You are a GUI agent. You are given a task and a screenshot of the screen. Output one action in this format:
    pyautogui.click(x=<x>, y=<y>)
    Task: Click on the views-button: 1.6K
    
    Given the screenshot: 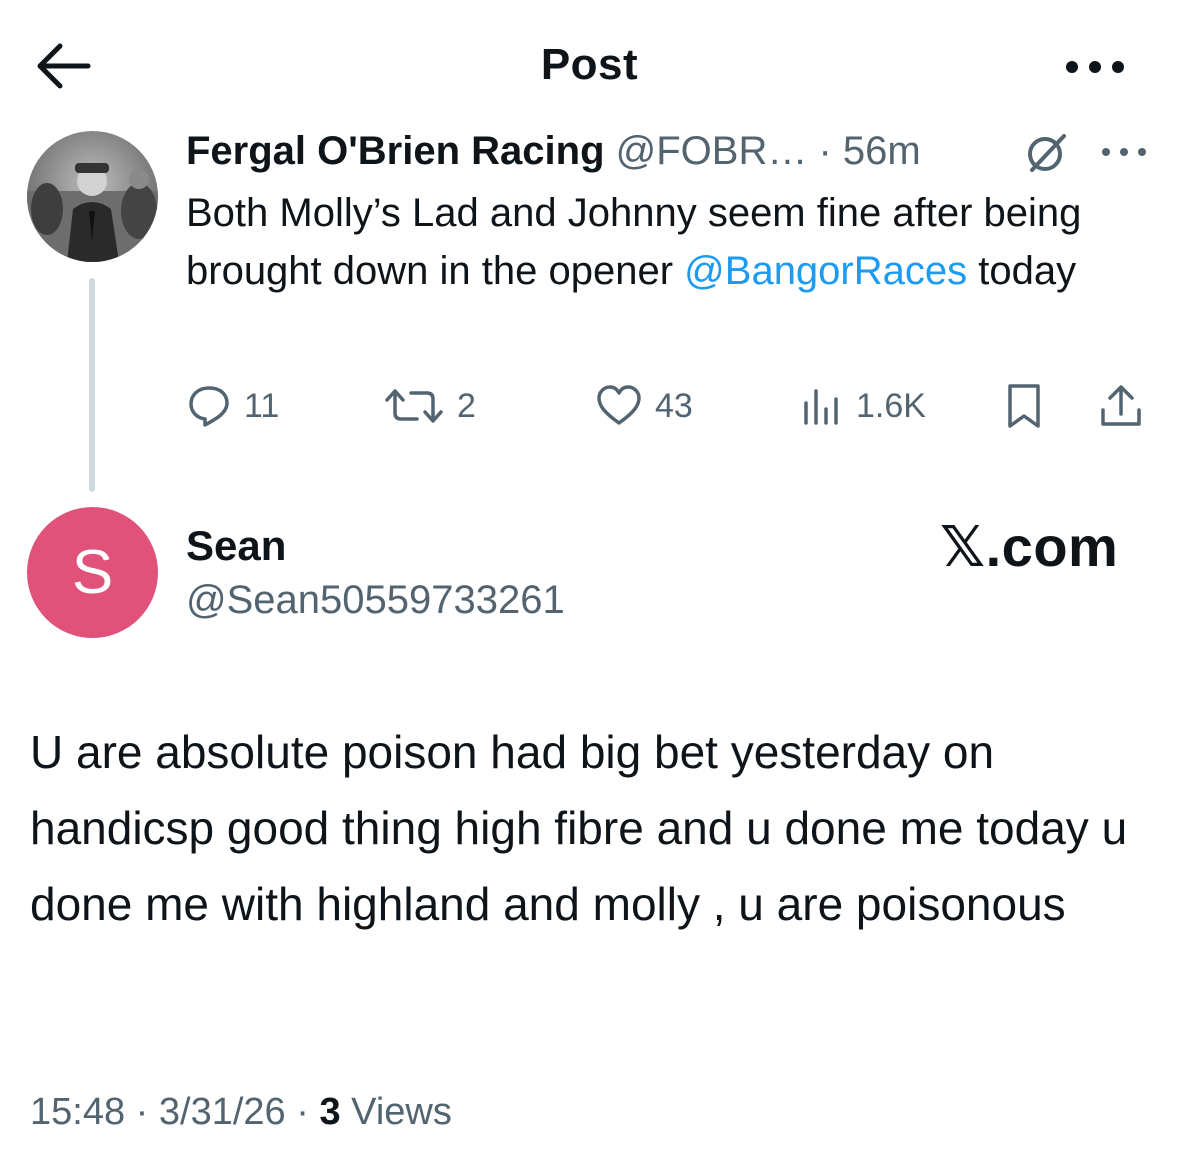 What is the action you would take?
    pyautogui.click(x=863, y=406)
    